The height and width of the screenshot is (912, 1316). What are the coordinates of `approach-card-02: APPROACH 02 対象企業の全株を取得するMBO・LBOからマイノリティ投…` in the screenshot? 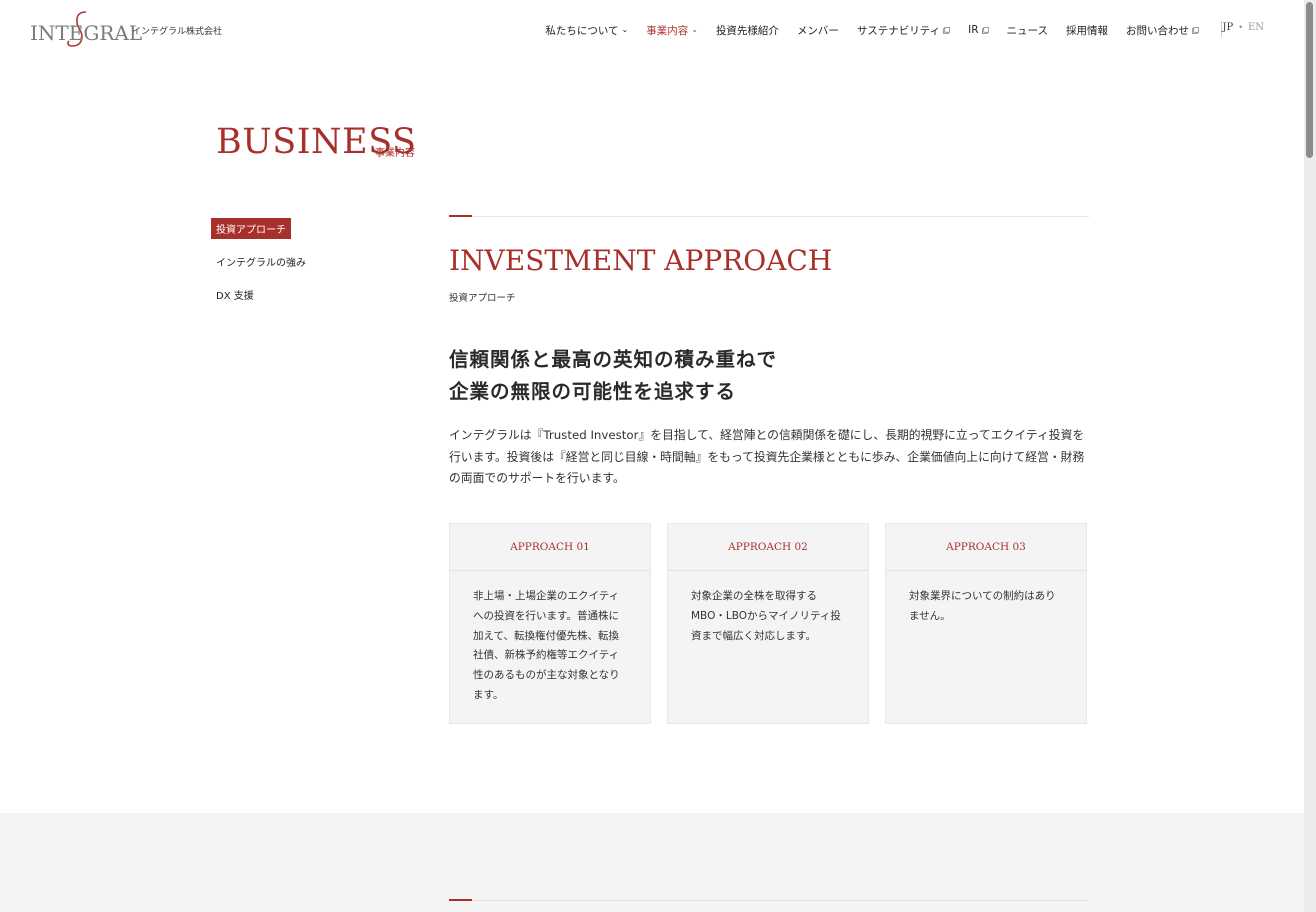 It's located at (768, 623).